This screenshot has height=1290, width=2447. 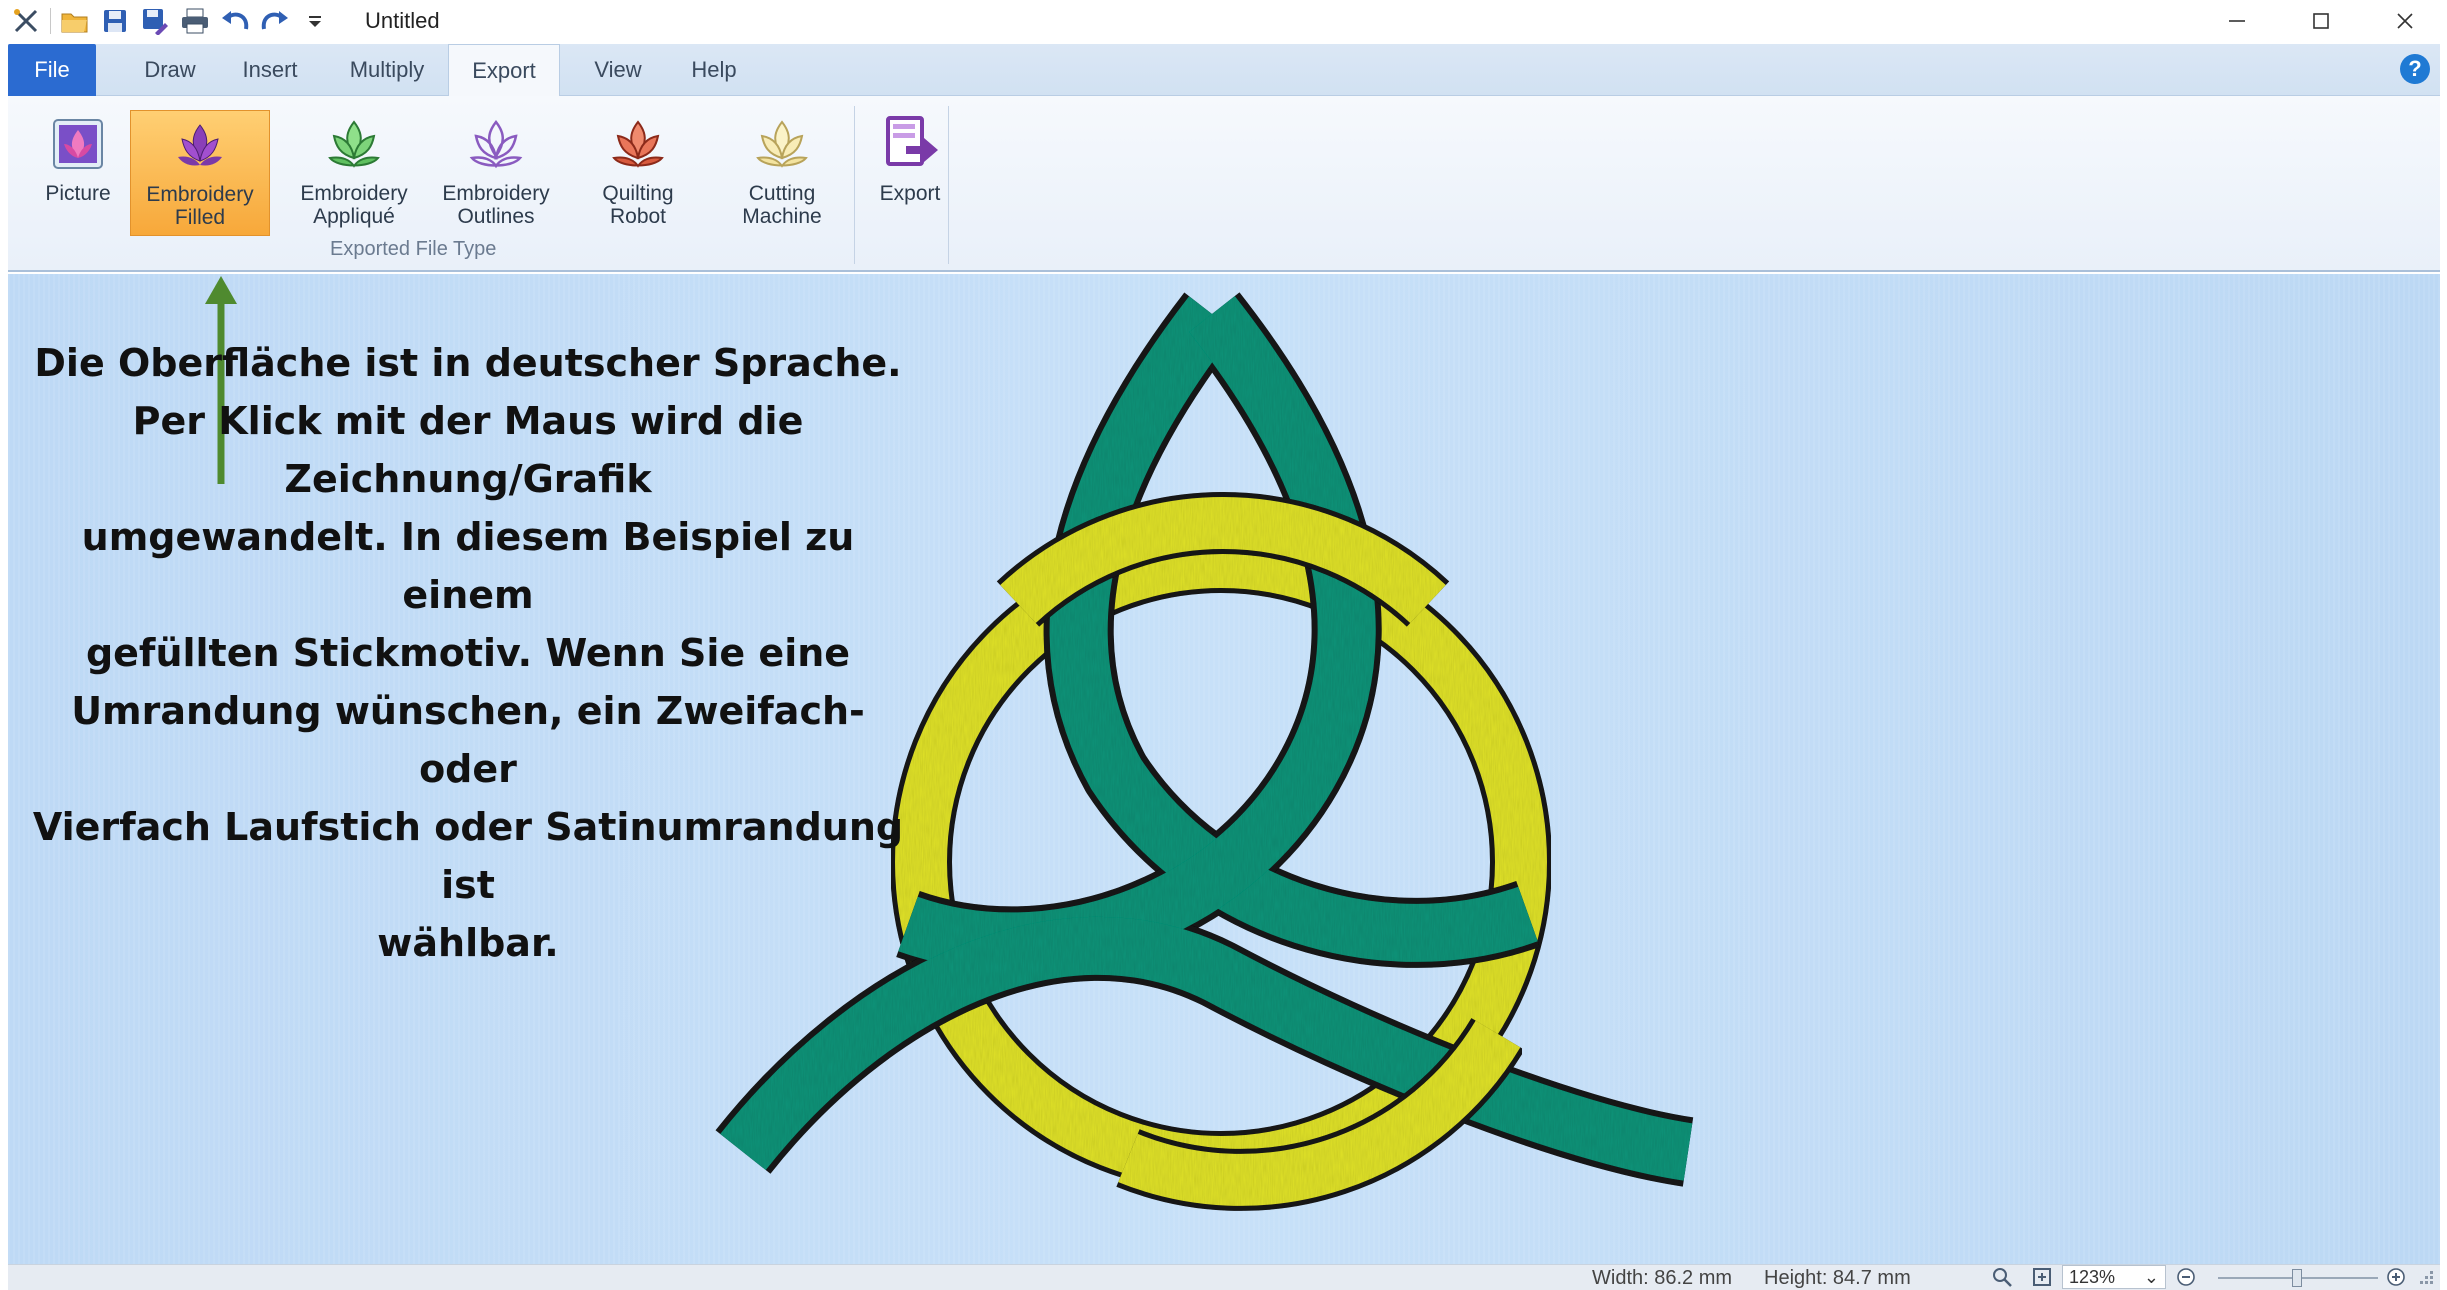 I want to click on embroidery-outlines-label: Embroidery Outlines, so click(x=495, y=205).